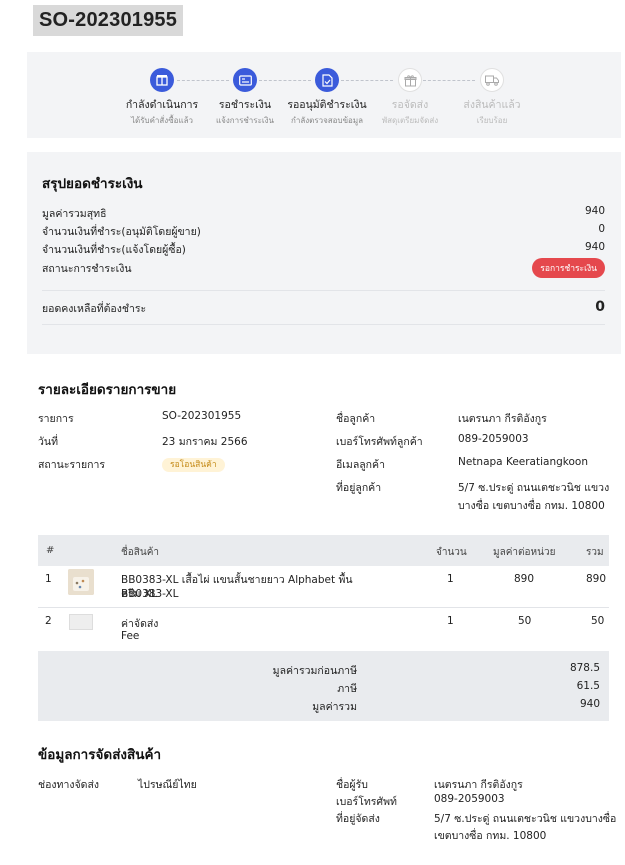 This screenshot has height=865, width=625. What do you see at coordinates (327, 97) in the screenshot?
I see `step-awaiting-approval: รออนุมัติชำระเงิน กำลังตรวจสอบข้อมูล` at bounding box center [327, 97].